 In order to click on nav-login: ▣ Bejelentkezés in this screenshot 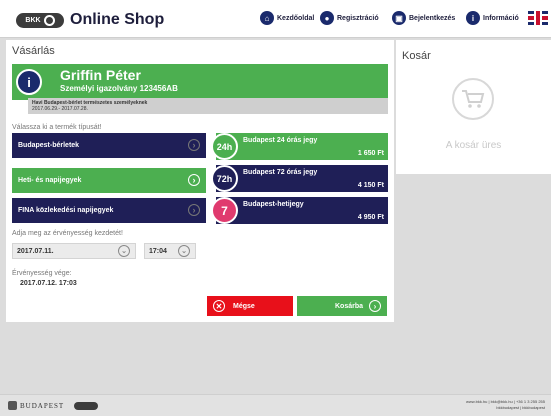, I will do `click(423, 18)`.